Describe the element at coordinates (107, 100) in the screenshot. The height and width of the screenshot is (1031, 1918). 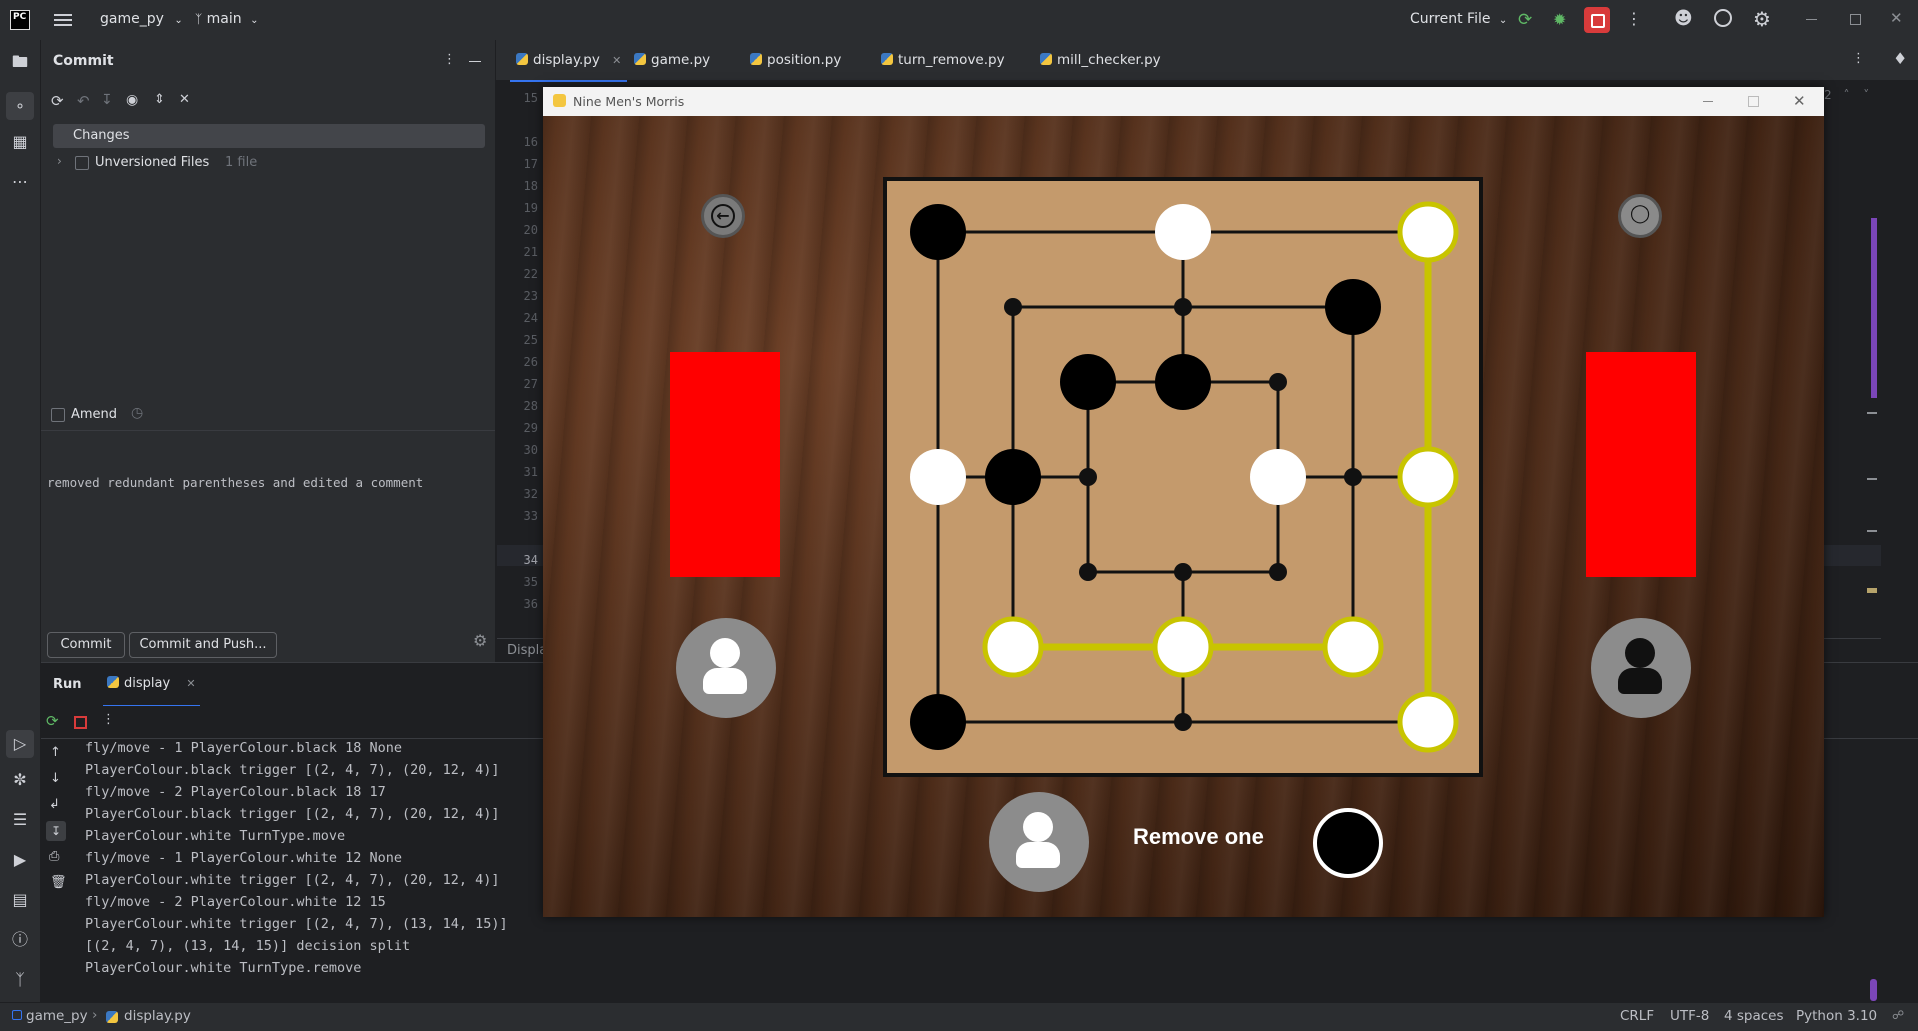
I see `shelve-icon: ↧` at that location.